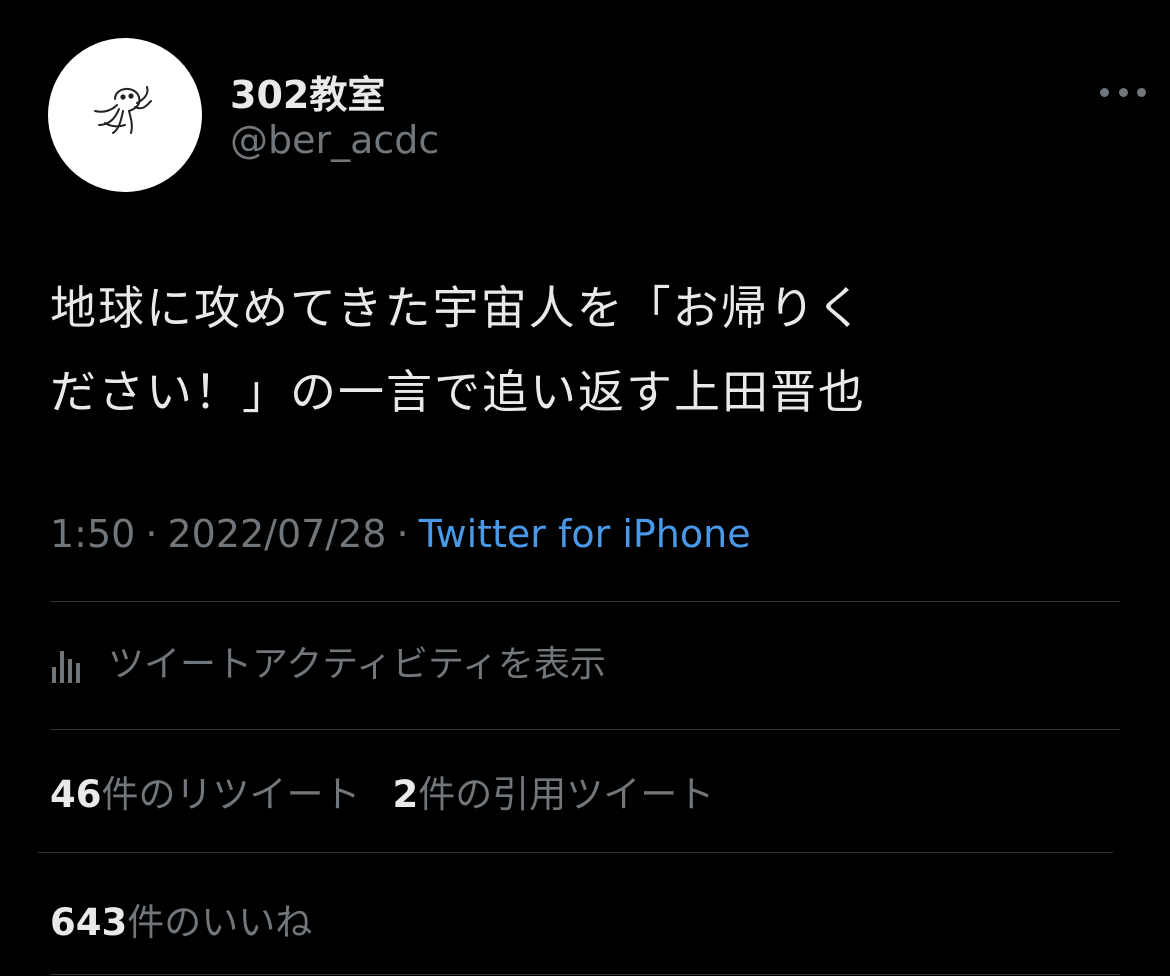 This screenshot has width=1170, height=976. I want to click on avatar, so click(125, 115).